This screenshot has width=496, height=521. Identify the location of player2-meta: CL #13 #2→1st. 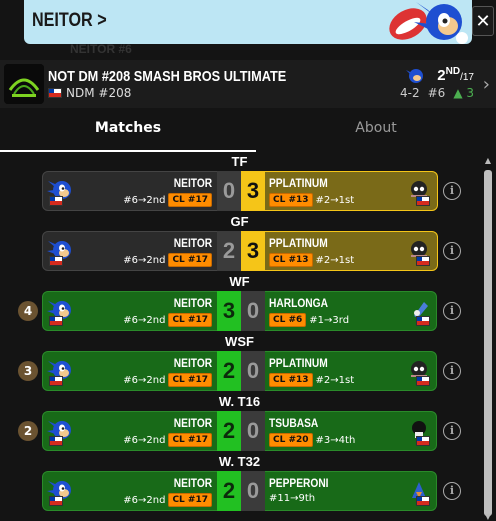
(311, 260).